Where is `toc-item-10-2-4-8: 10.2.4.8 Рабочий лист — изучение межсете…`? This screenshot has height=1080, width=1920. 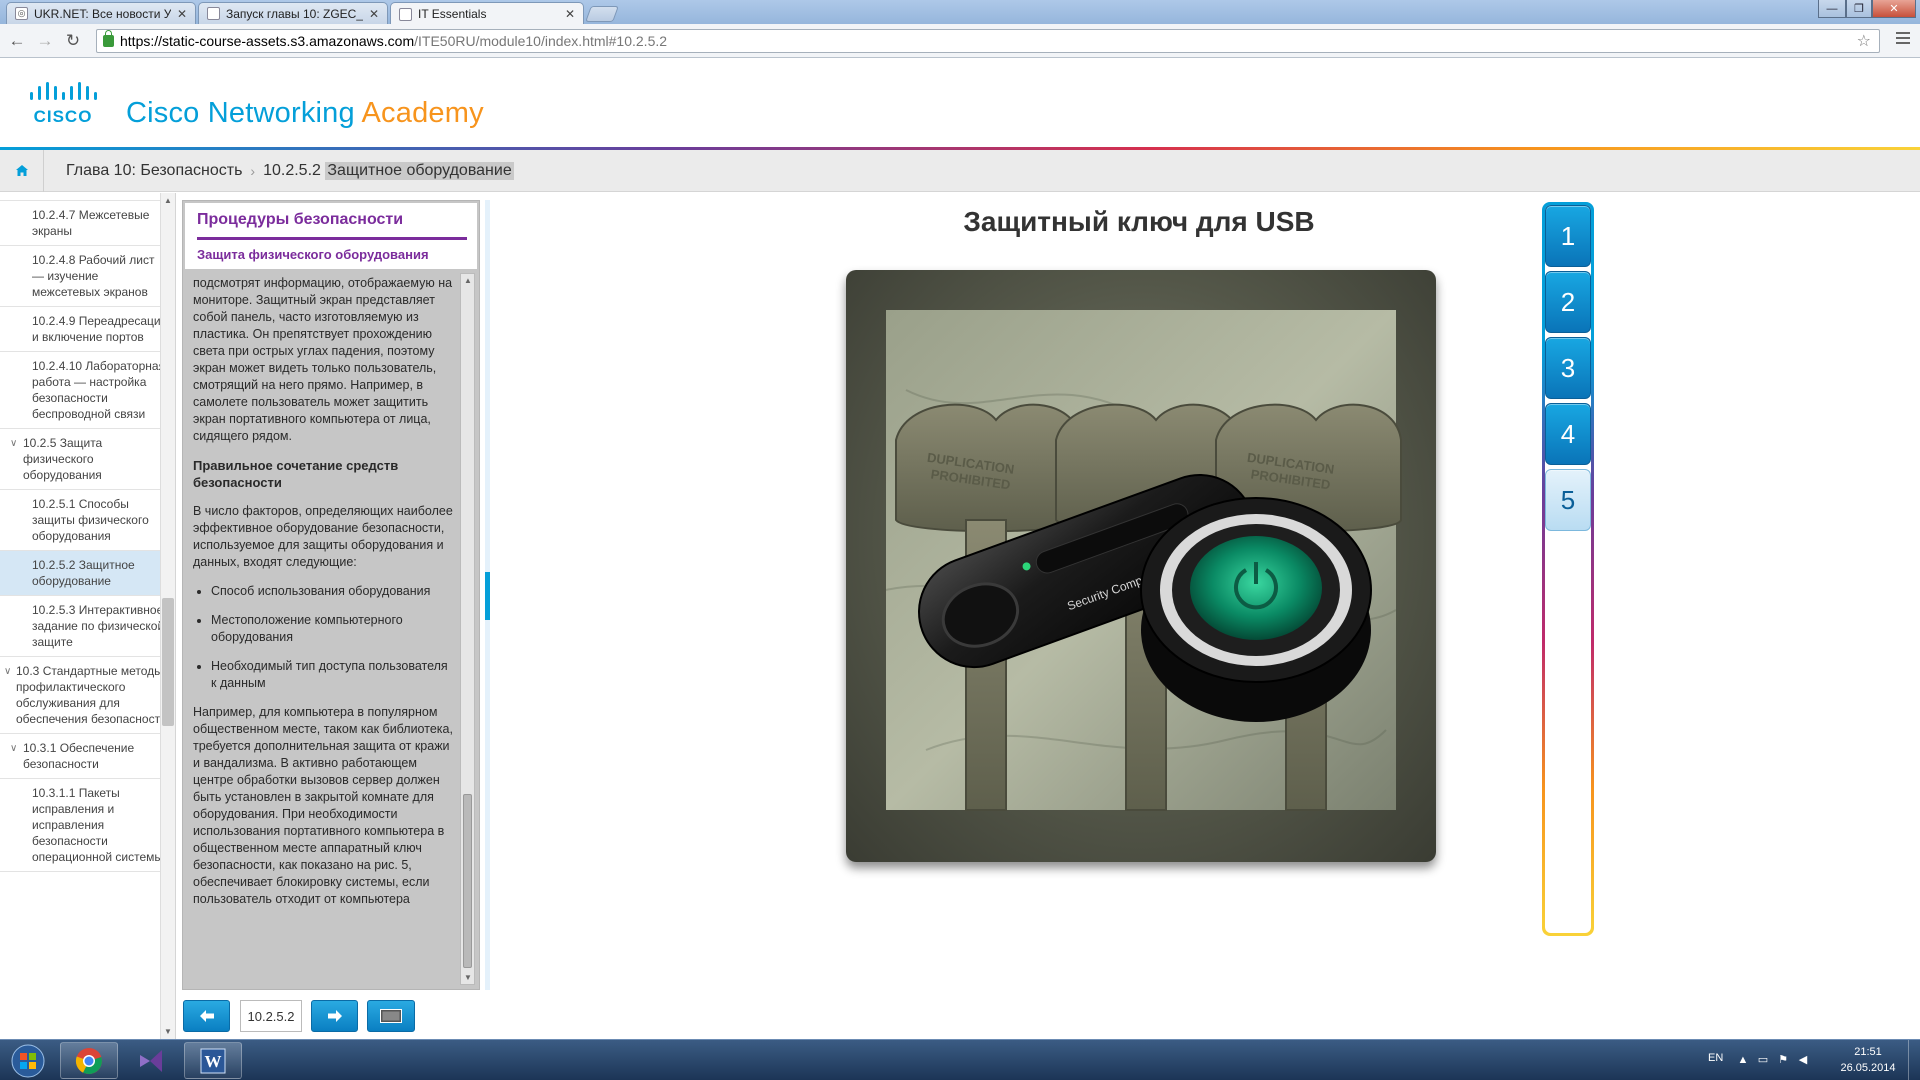 toc-item-10-2-4-8: 10.2.4.8 Рабочий лист — изучение межсете… is located at coordinates (87, 276).